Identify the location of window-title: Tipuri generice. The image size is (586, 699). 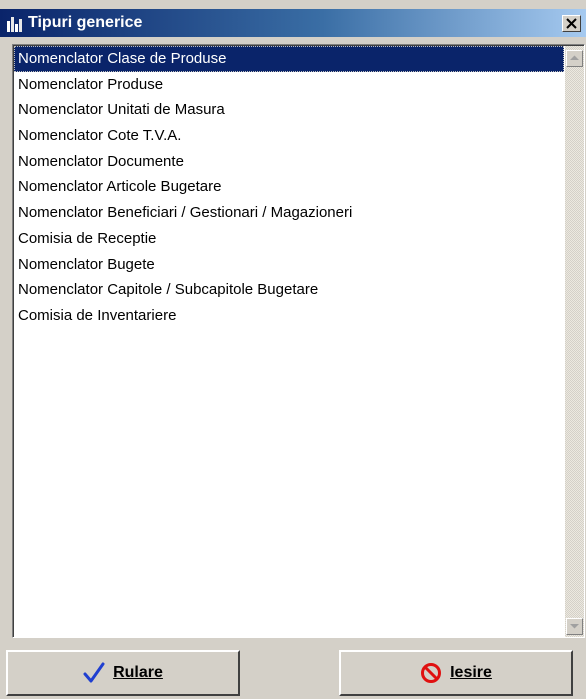
(85, 22).